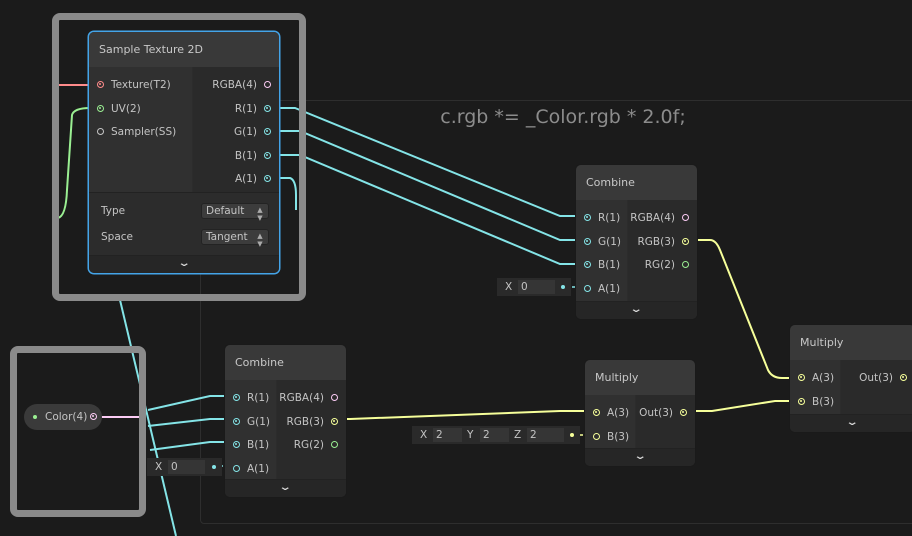  Describe the element at coordinates (235, 238) in the screenshot. I see `dropdown-space: Tangent ▲▼` at that location.